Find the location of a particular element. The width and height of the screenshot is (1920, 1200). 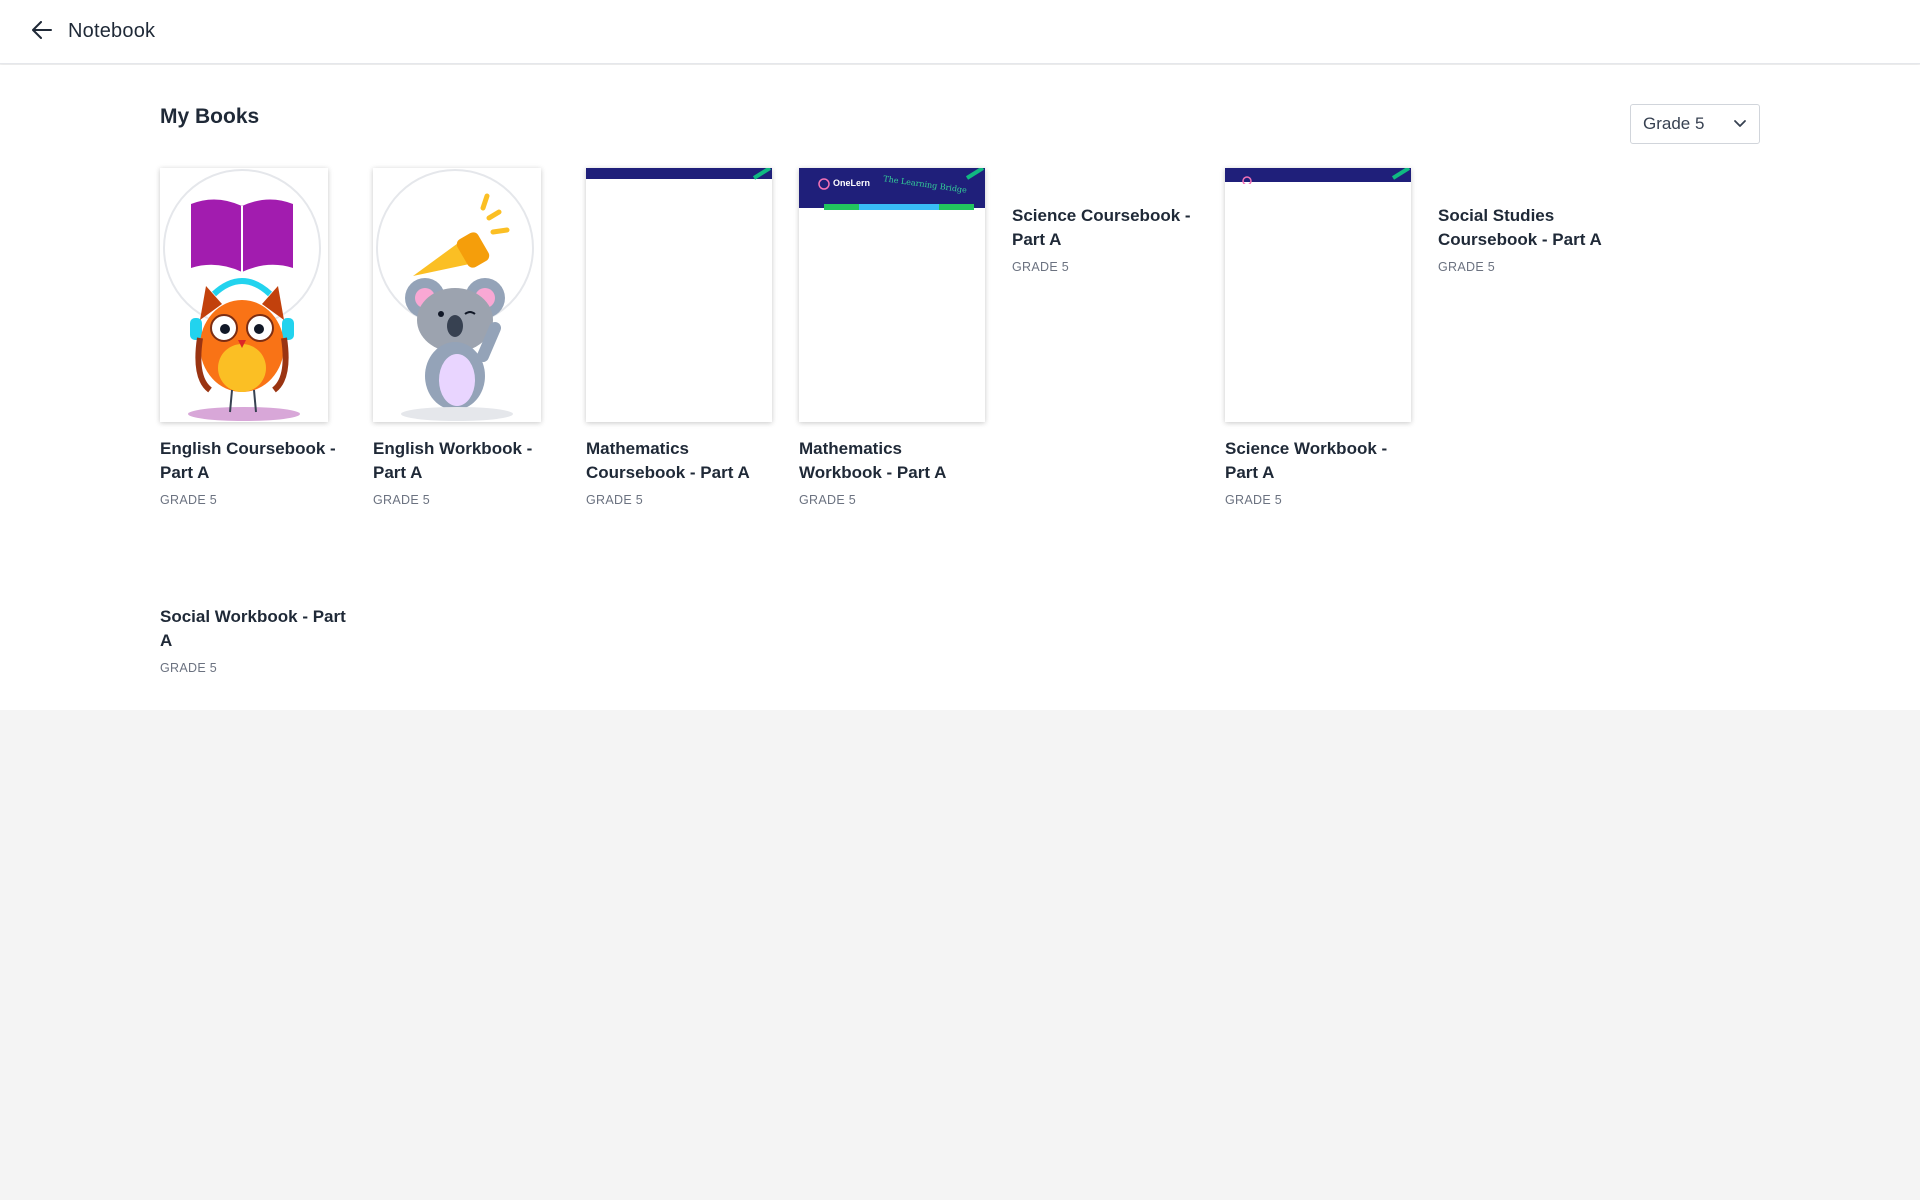

book-card-science-coursebook: Science Coursebook - Part A GRADE 5 is located at coordinates (1107, 239).